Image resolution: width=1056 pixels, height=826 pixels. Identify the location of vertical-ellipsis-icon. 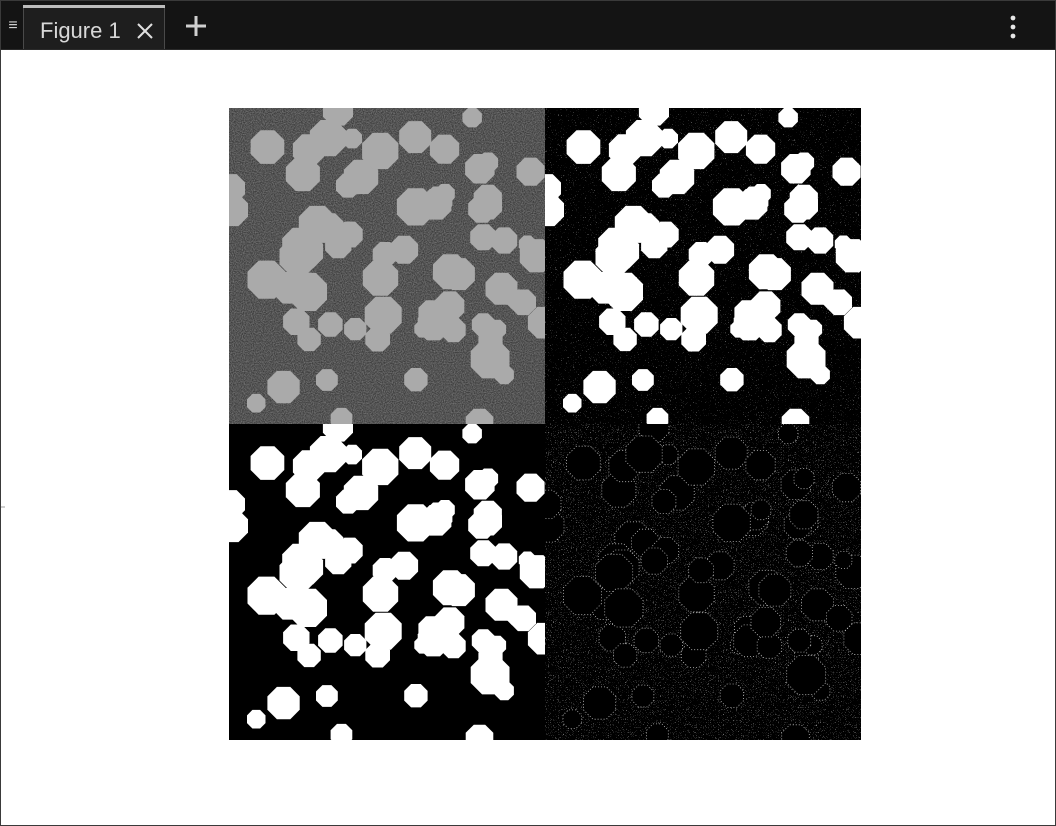
(1013, 27).